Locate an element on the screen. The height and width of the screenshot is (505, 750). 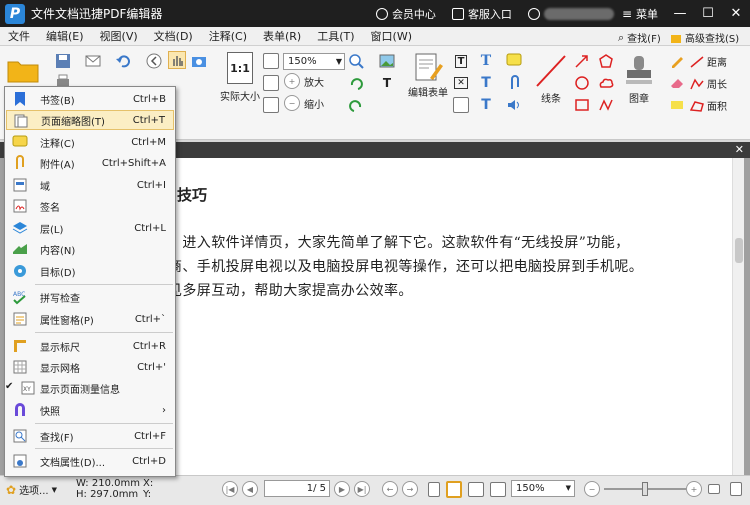
list-field-icon is located at coordinates (461, 105).